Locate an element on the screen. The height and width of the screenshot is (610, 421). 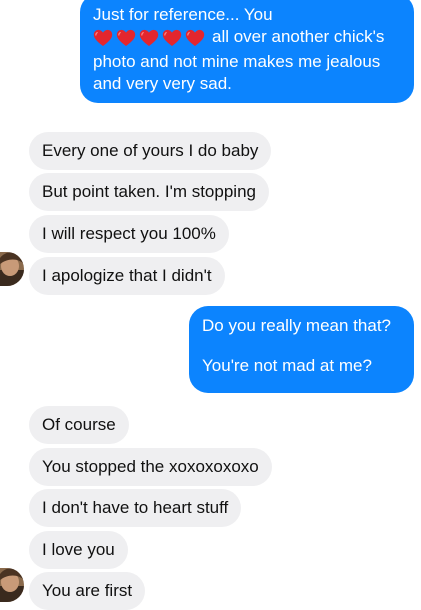
message-text-line: all over another chick's is located at coordinates (246, 38).